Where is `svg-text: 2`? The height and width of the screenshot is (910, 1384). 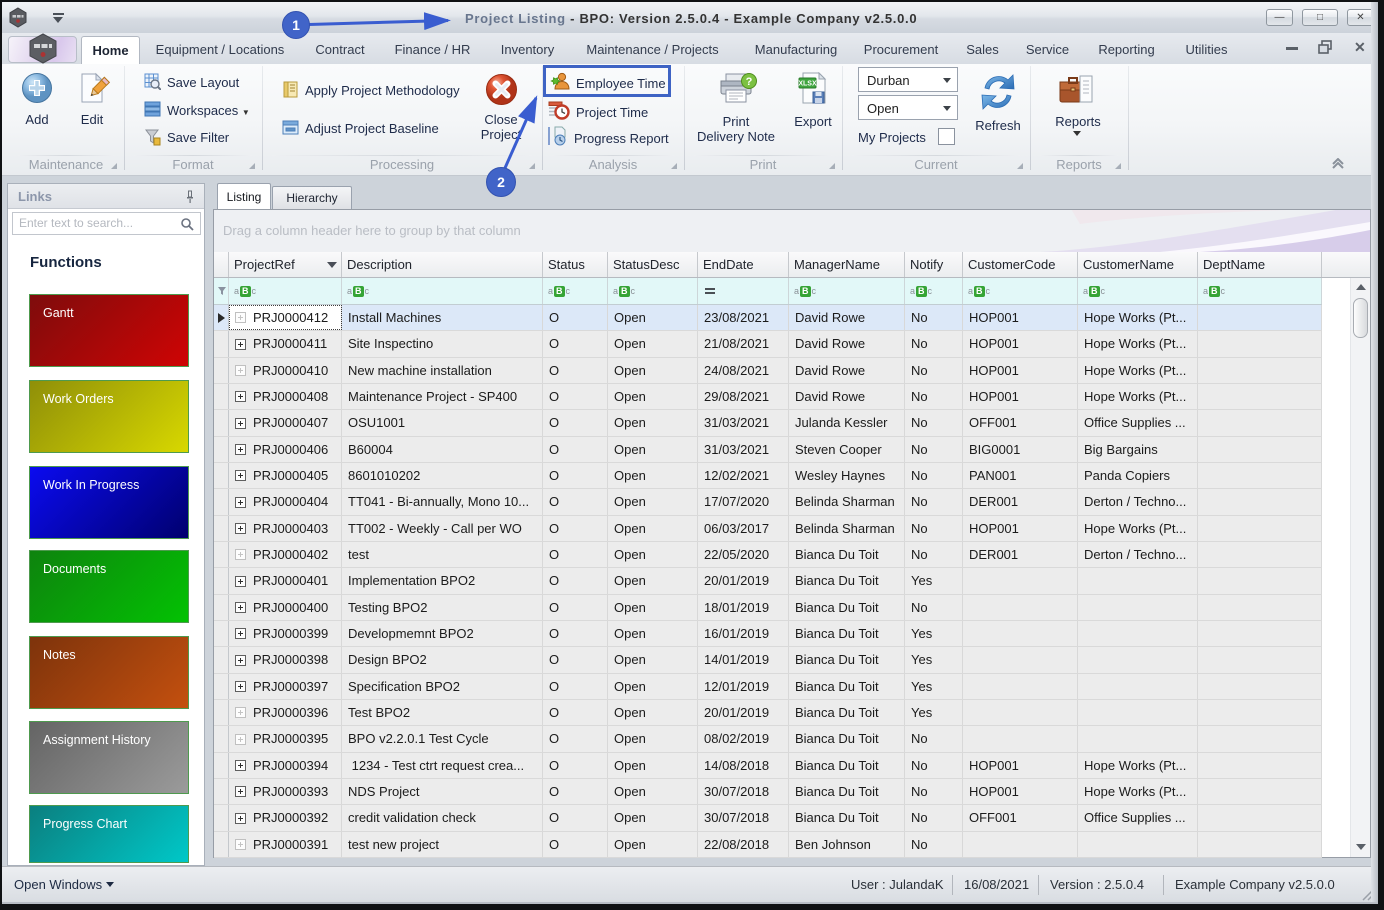 svg-text: 2 is located at coordinates (501, 182).